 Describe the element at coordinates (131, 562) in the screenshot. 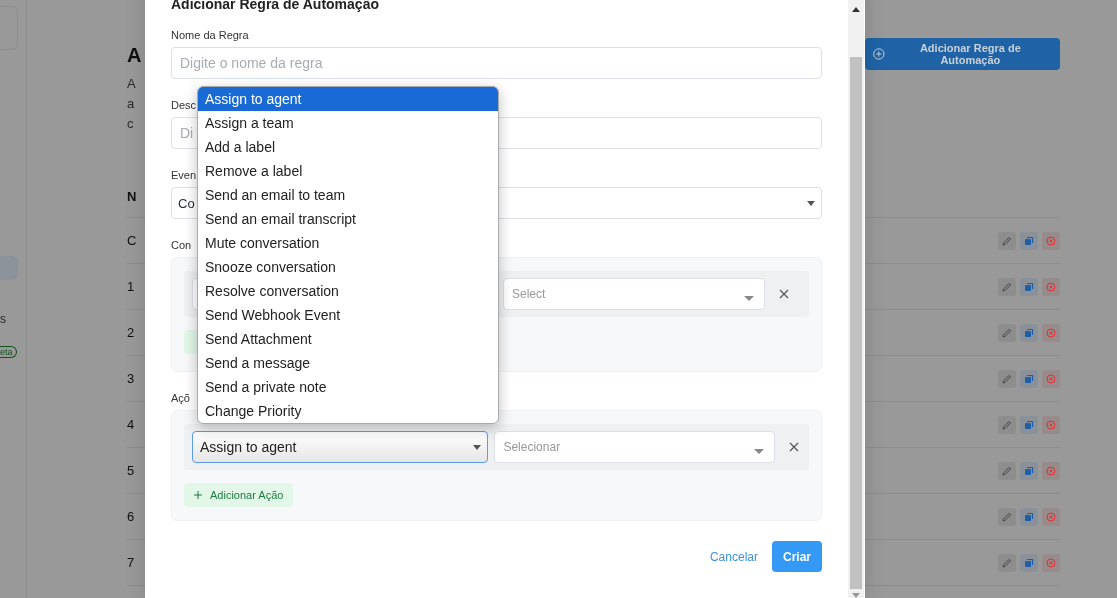

I see `rule-name: 7` at that location.